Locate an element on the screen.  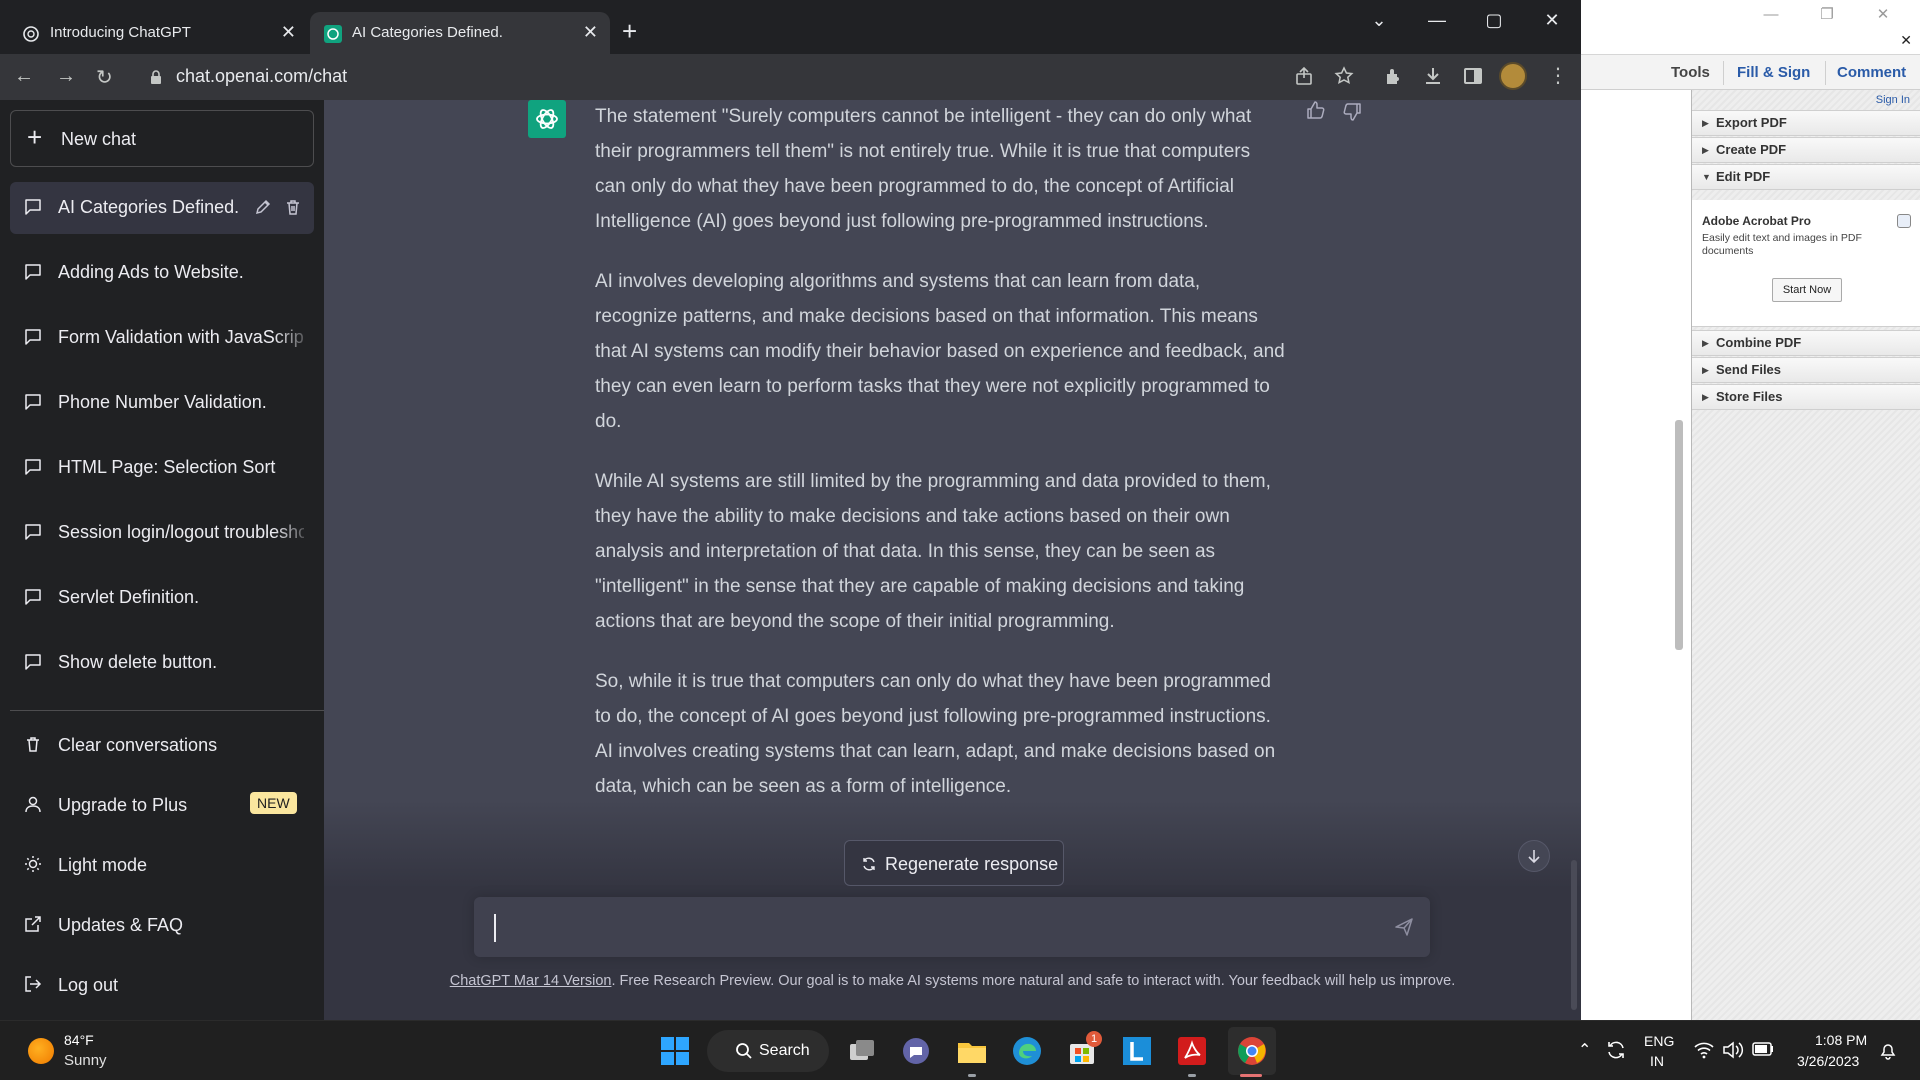
section-store-files: ▶ Store Files is located at coordinates (1806, 397).